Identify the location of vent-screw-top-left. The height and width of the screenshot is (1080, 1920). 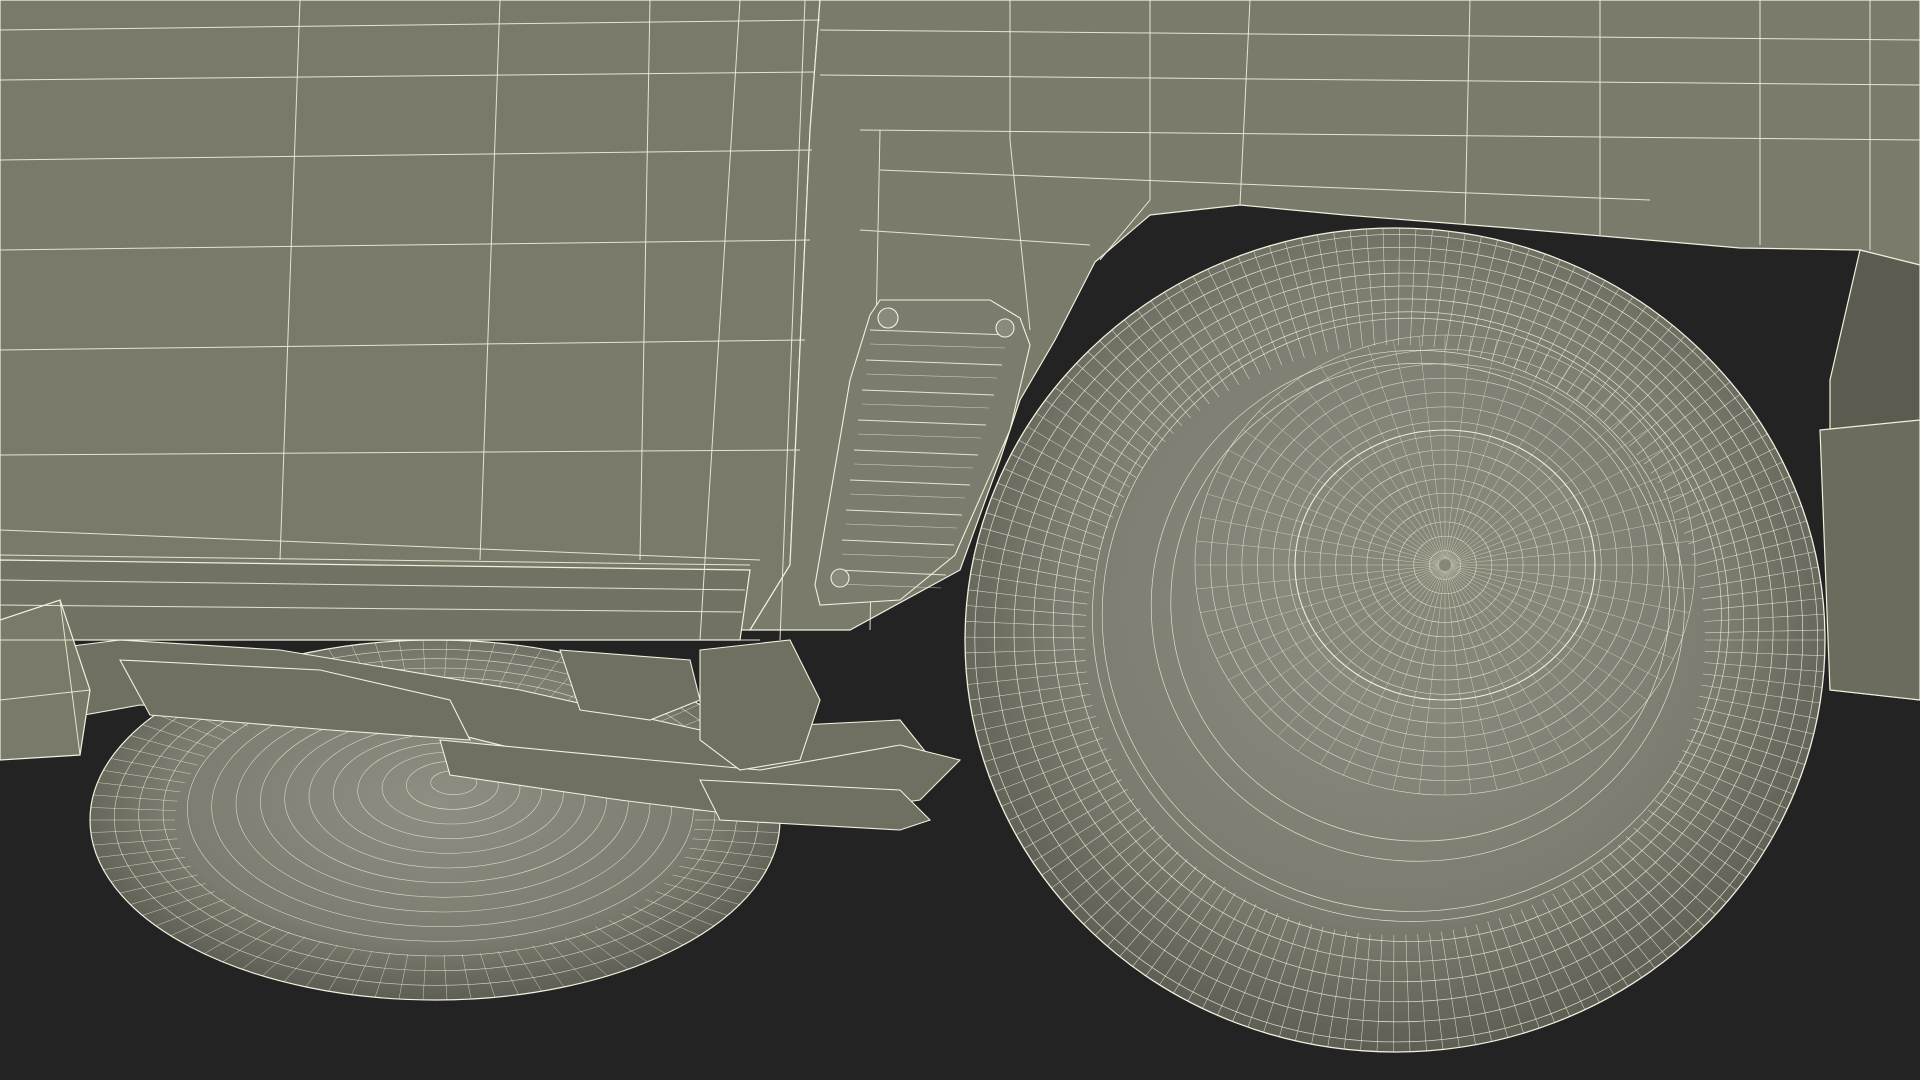
(888, 318).